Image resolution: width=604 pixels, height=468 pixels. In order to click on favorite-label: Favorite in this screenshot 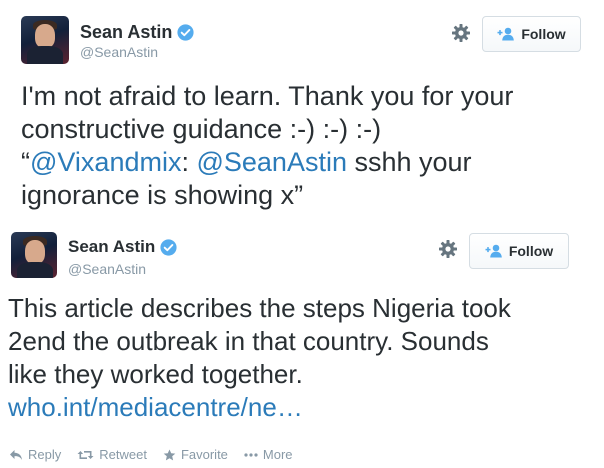, I will do `click(204, 454)`.